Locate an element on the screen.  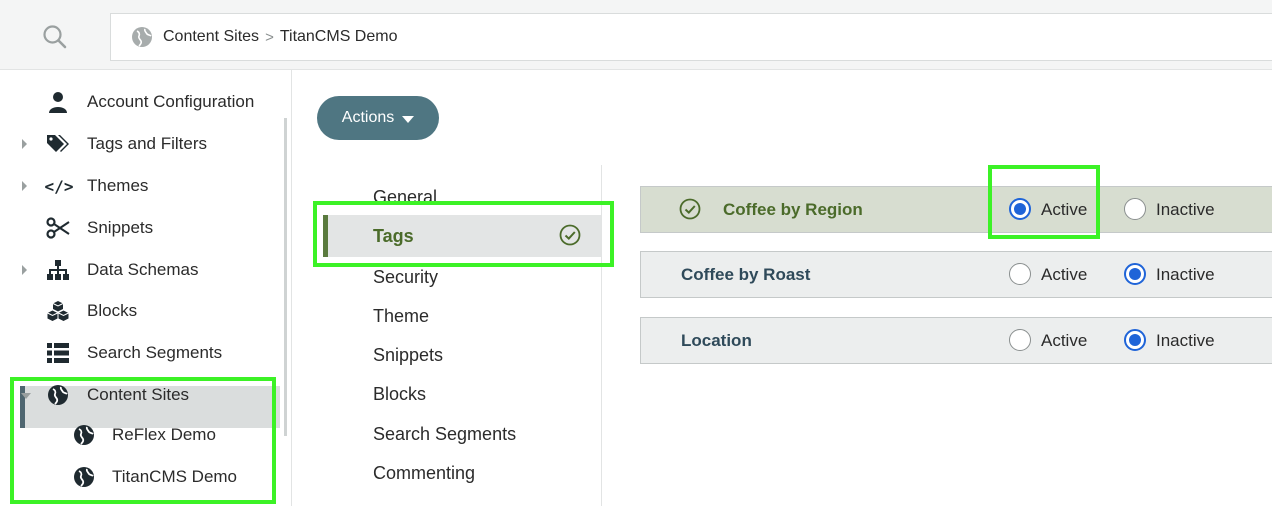
sidebar-item-titancms-demo-row: TitanCMS Demo is located at coordinates (140, 477).